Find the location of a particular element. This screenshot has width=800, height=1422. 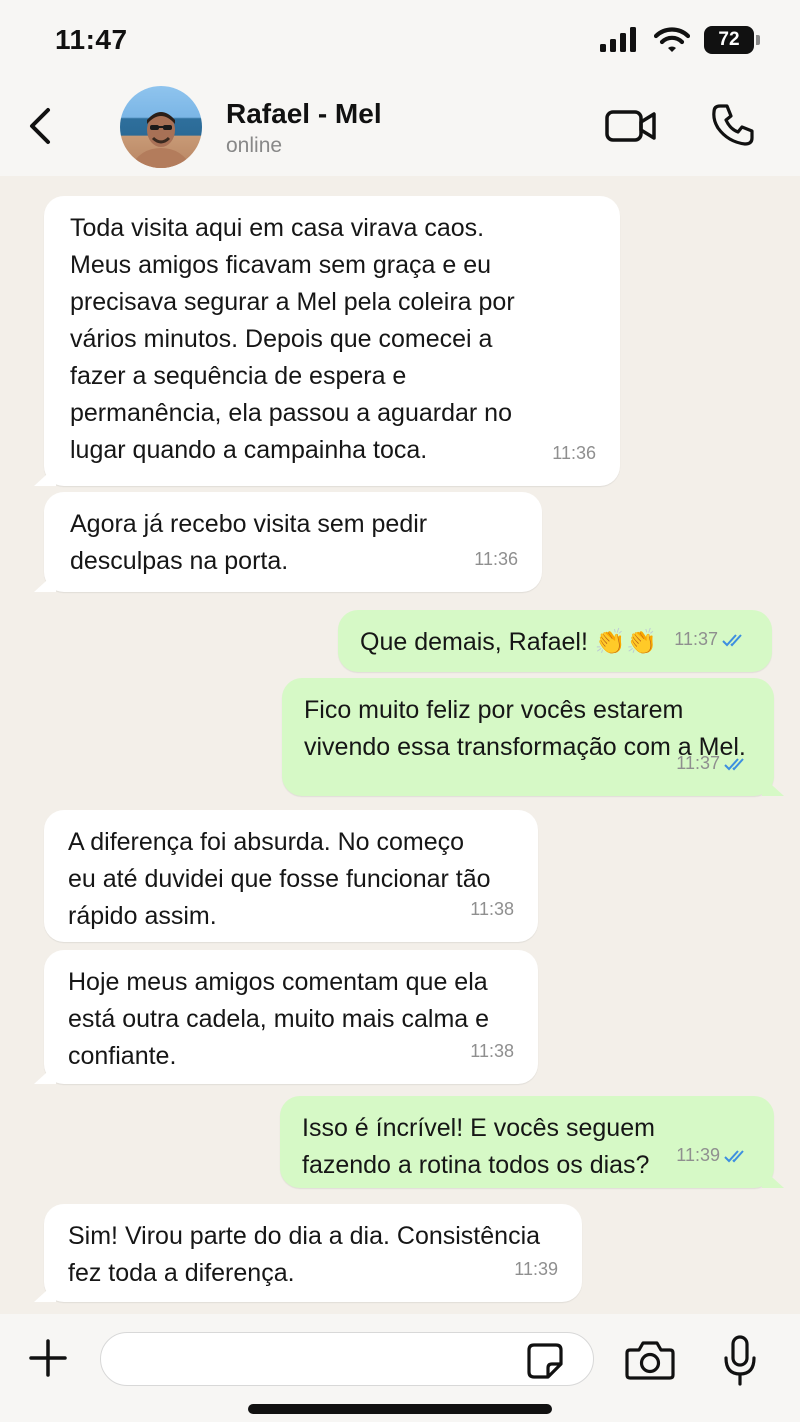

status-icons: 72 is located at coordinates (680, 40).